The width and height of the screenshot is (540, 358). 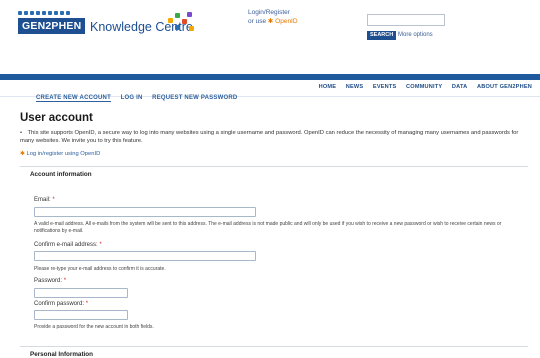 I want to click on confirm-password-field, so click(x=81, y=315).